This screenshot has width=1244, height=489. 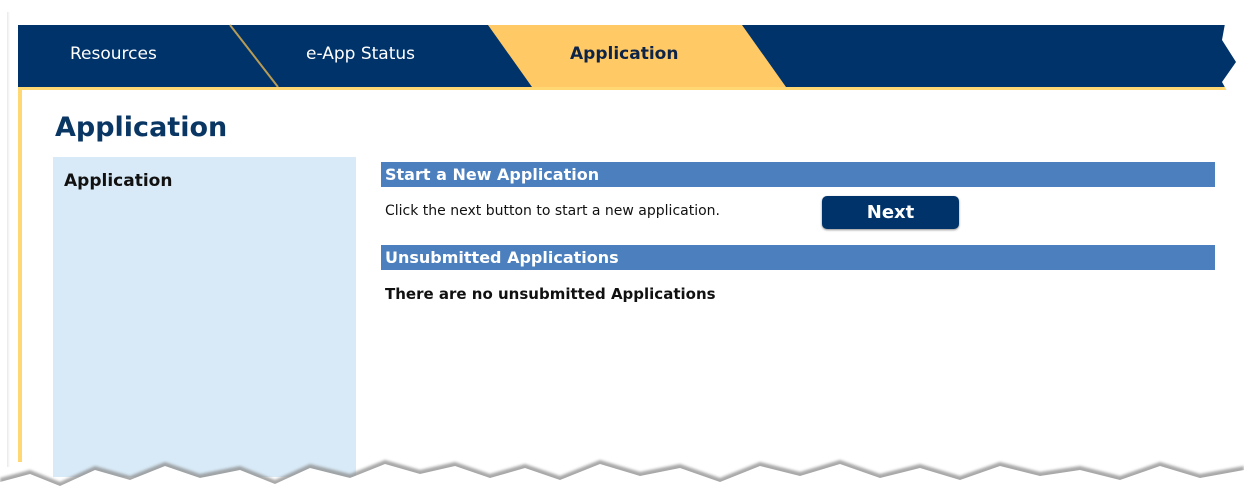 What do you see at coordinates (20, 274) in the screenshot?
I see `content-left-border` at bounding box center [20, 274].